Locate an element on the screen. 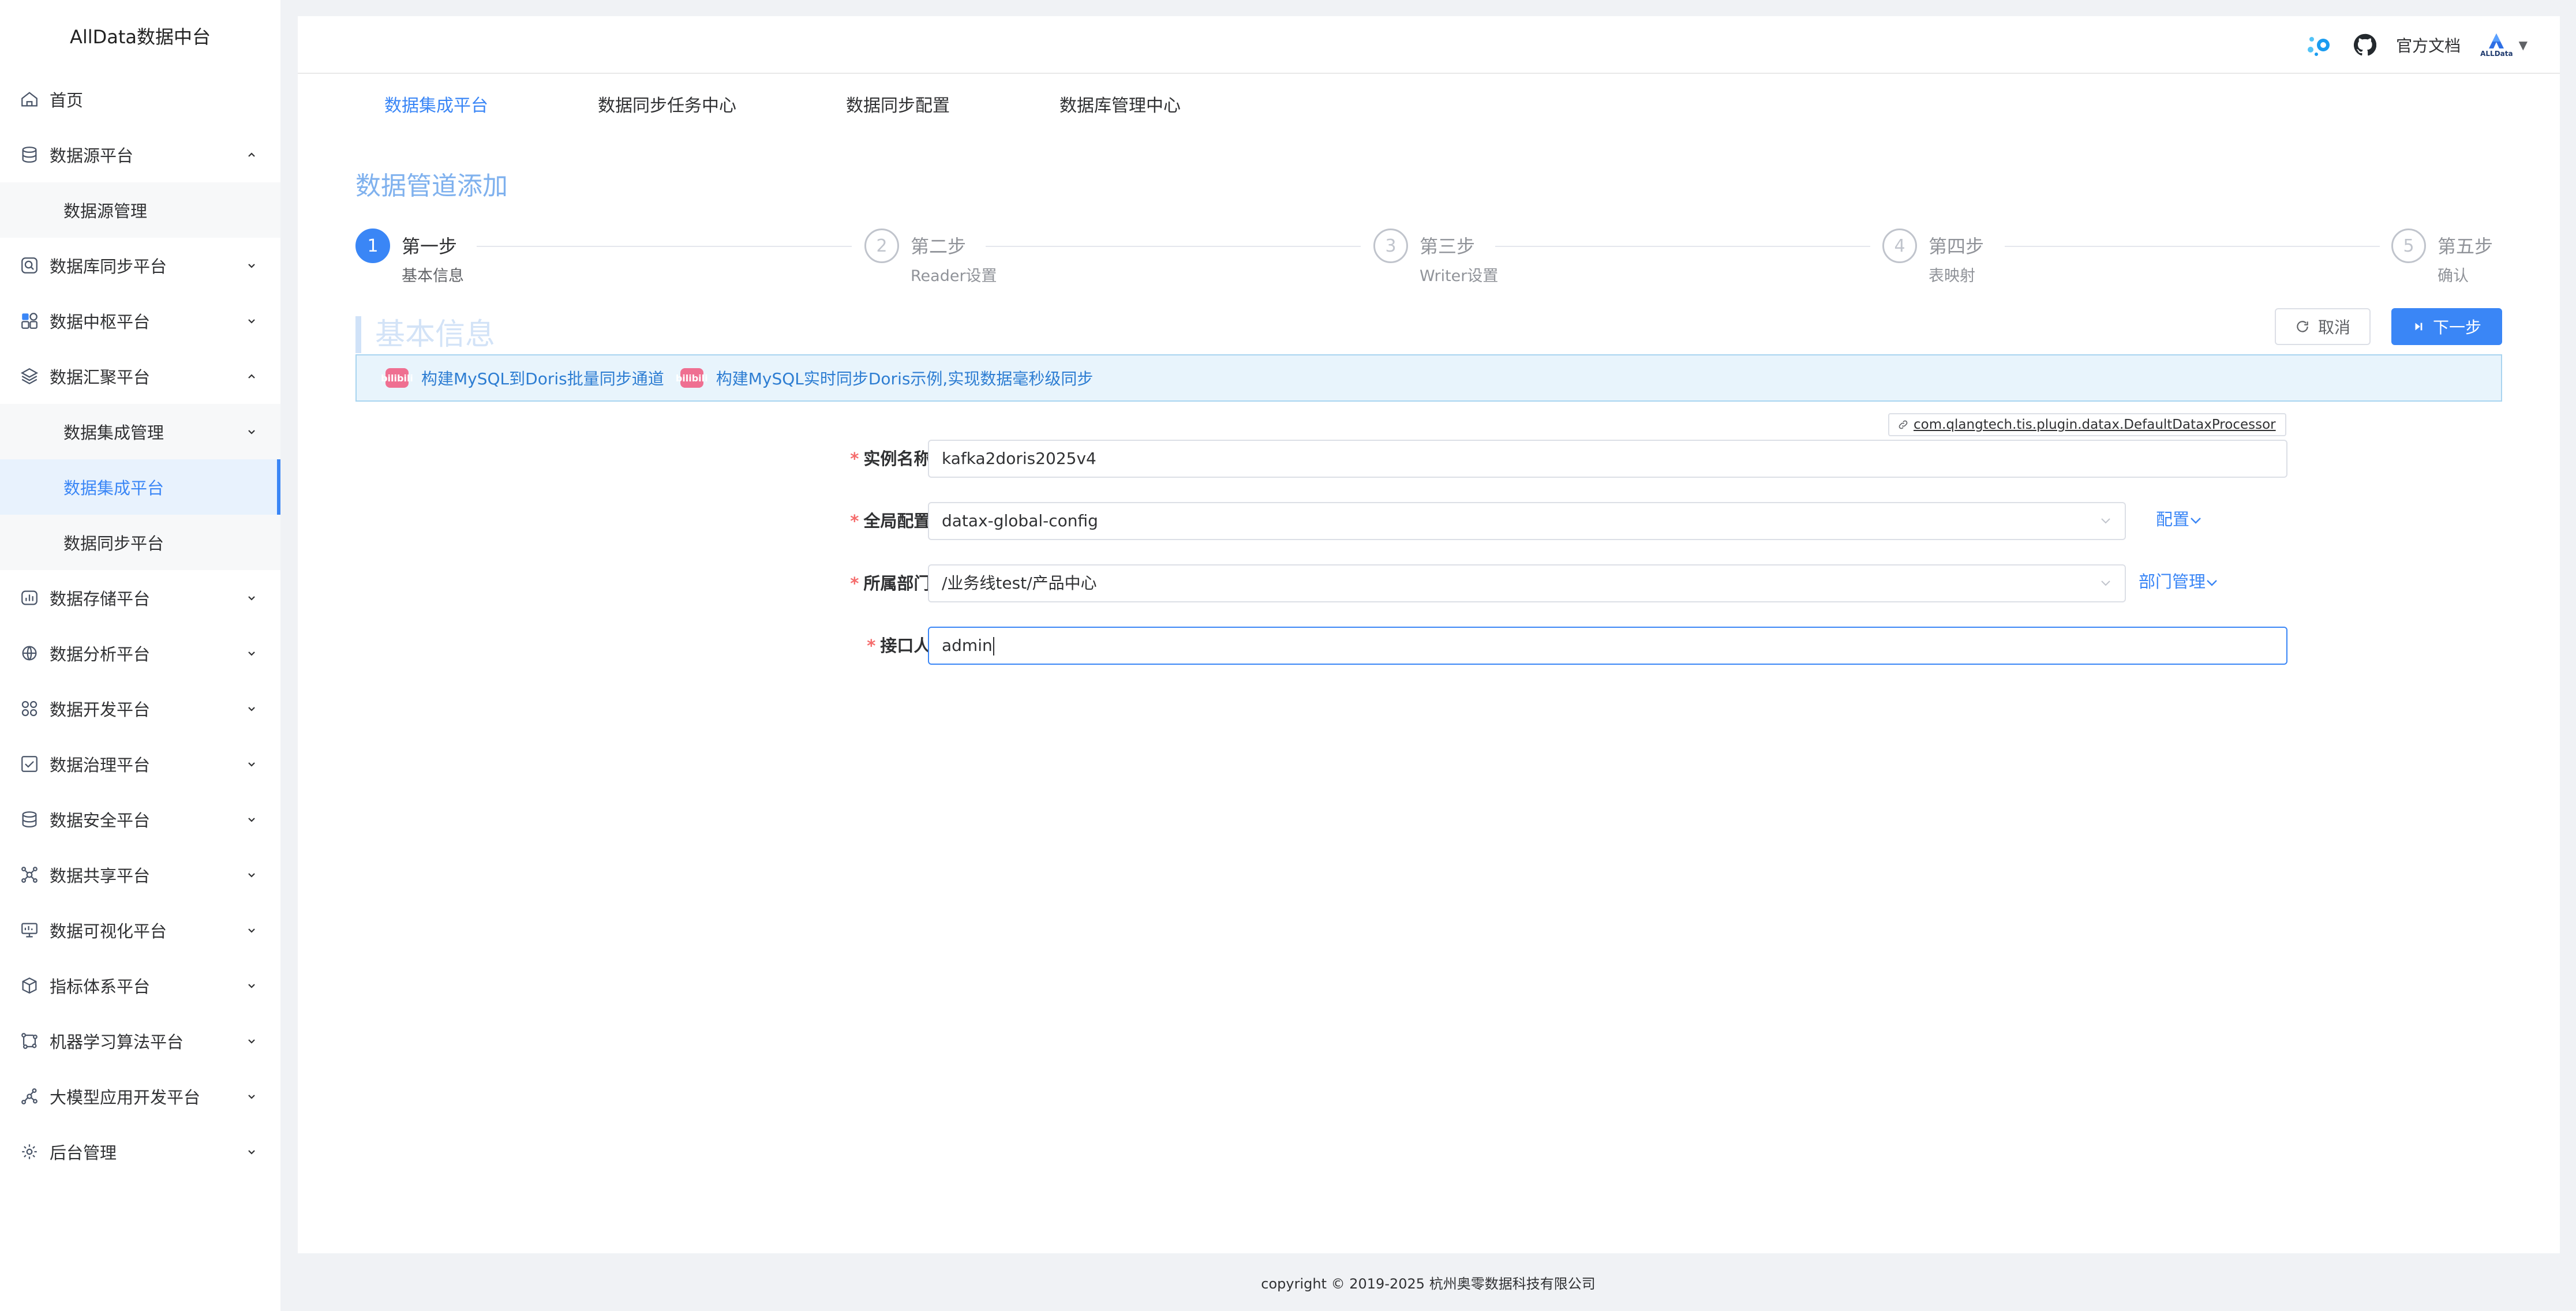  contact-value: admin is located at coordinates (967, 645).